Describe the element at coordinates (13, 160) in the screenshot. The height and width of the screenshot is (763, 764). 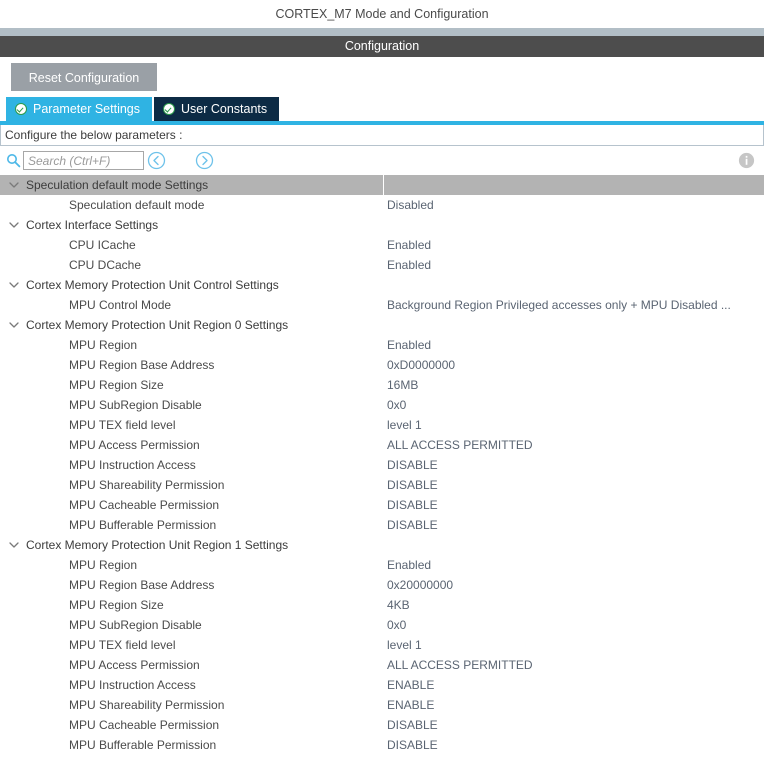
I see `search-icon` at that location.